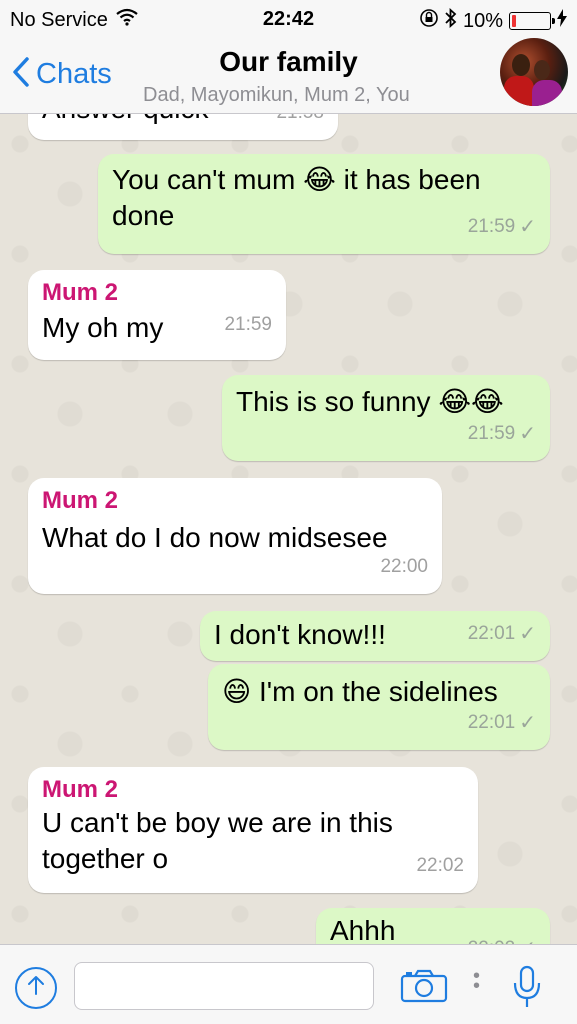 Image resolution: width=577 pixels, height=1024 pixels. I want to click on bolt-icon, so click(562, 21).